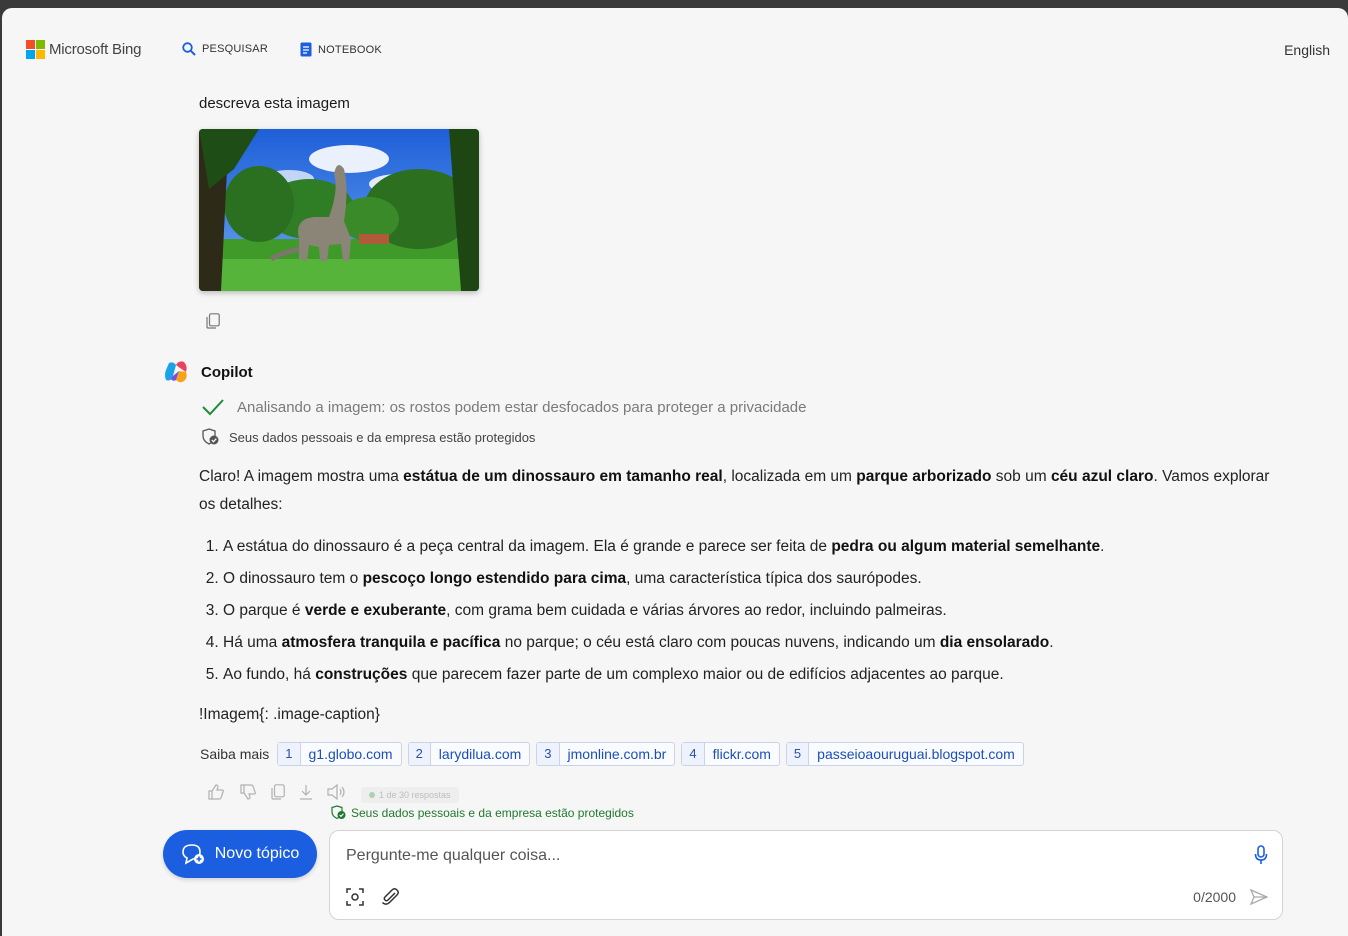 The image size is (1348, 936). Describe the element at coordinates (95, 49) in the screenshot. I see `brand-name: Microsoft Bing` at that location.